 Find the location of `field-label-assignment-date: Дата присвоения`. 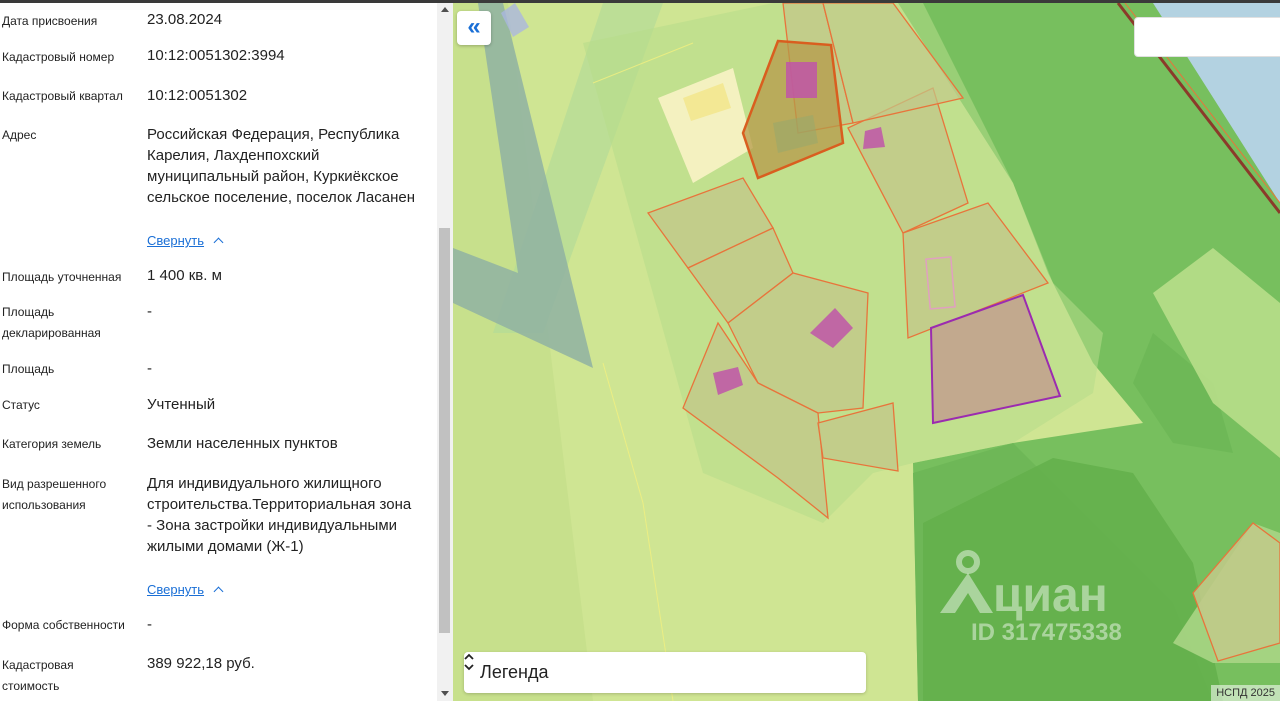

field-label-assignment-date: Дата присвоения is located at coordinates (50, 21).